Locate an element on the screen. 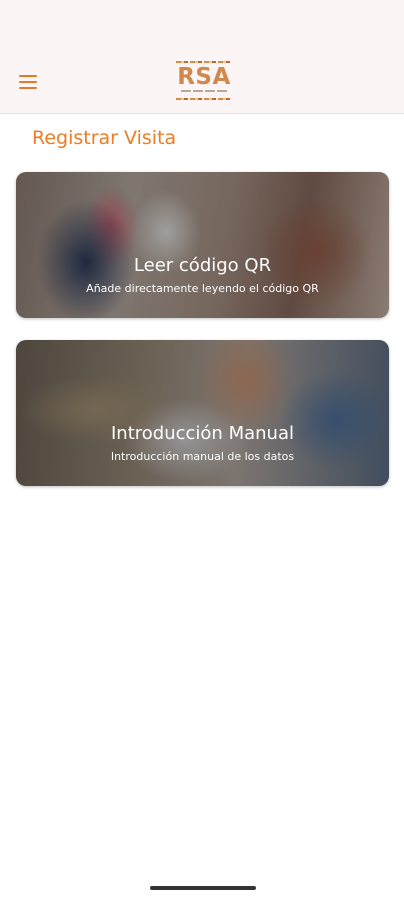 The width and height of the screenshot is (404, 900). card-subtitle: Añade directamente leyendo el código QR is located at coordinates (202, 288).